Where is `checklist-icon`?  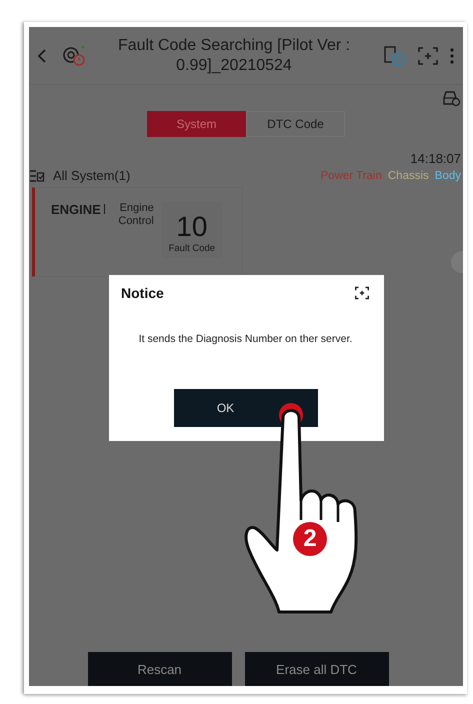 checklist-icon is located at coordinates (37, 175).